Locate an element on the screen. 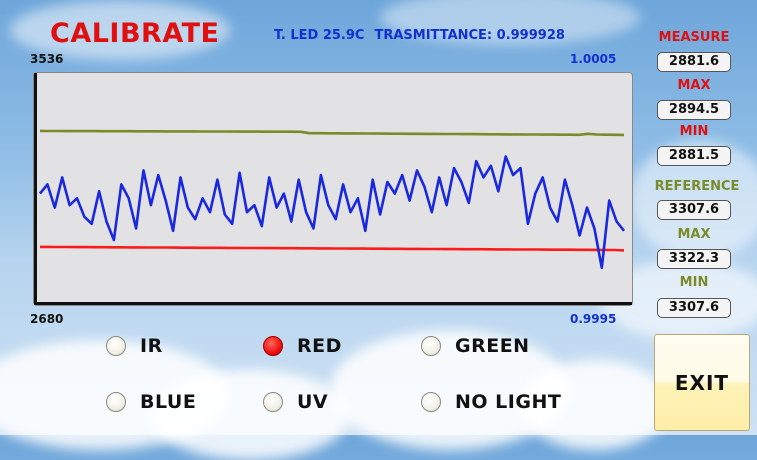  measure-series-line is located at coordinates (332, 248).